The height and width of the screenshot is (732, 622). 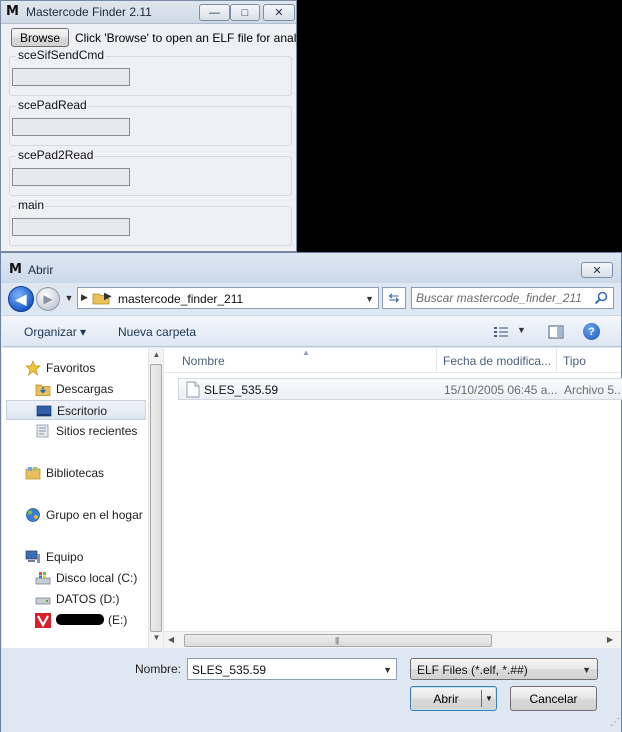 What do you see at coordinates (610, 639) in the screenshot?
I see `scroll-right-icon: ▶` at bounding box center [610, 639].